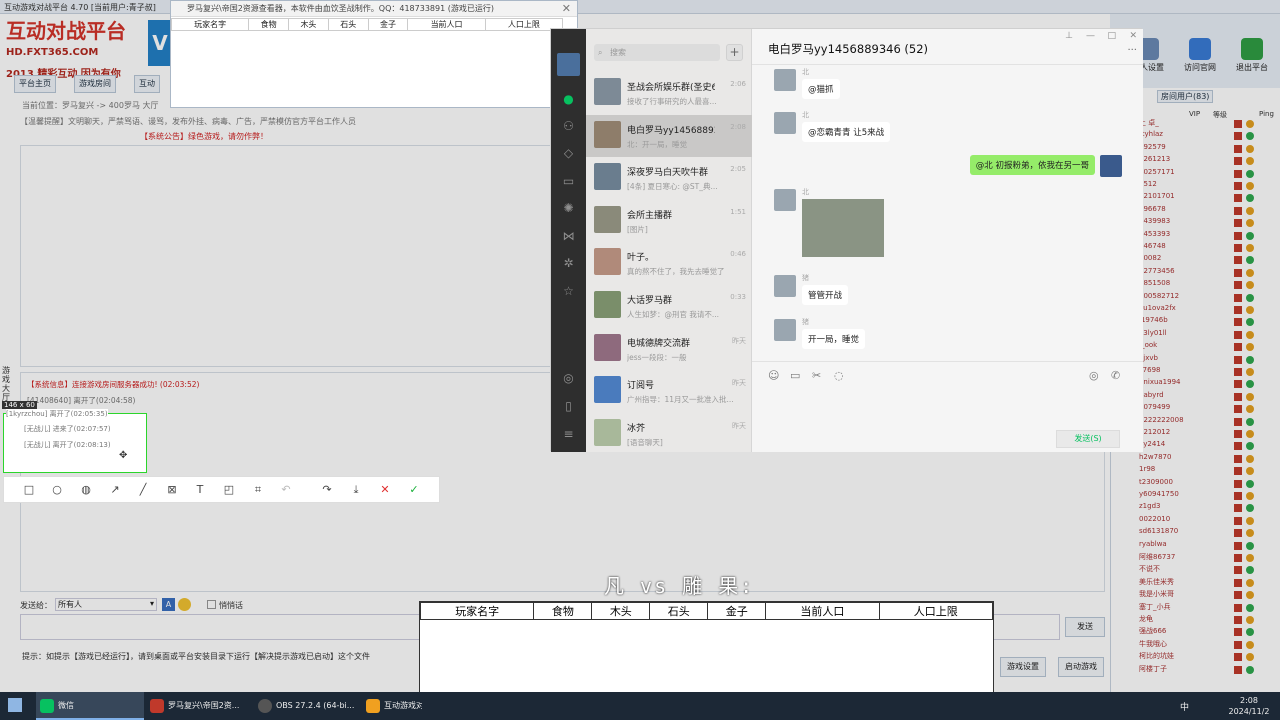 The width and height of the screenshot is (1280, 720). What do you see at coordinates (568, 236) in the screenshot?
I see `channels-icon: ⋈` at bounding box center [568, 236].